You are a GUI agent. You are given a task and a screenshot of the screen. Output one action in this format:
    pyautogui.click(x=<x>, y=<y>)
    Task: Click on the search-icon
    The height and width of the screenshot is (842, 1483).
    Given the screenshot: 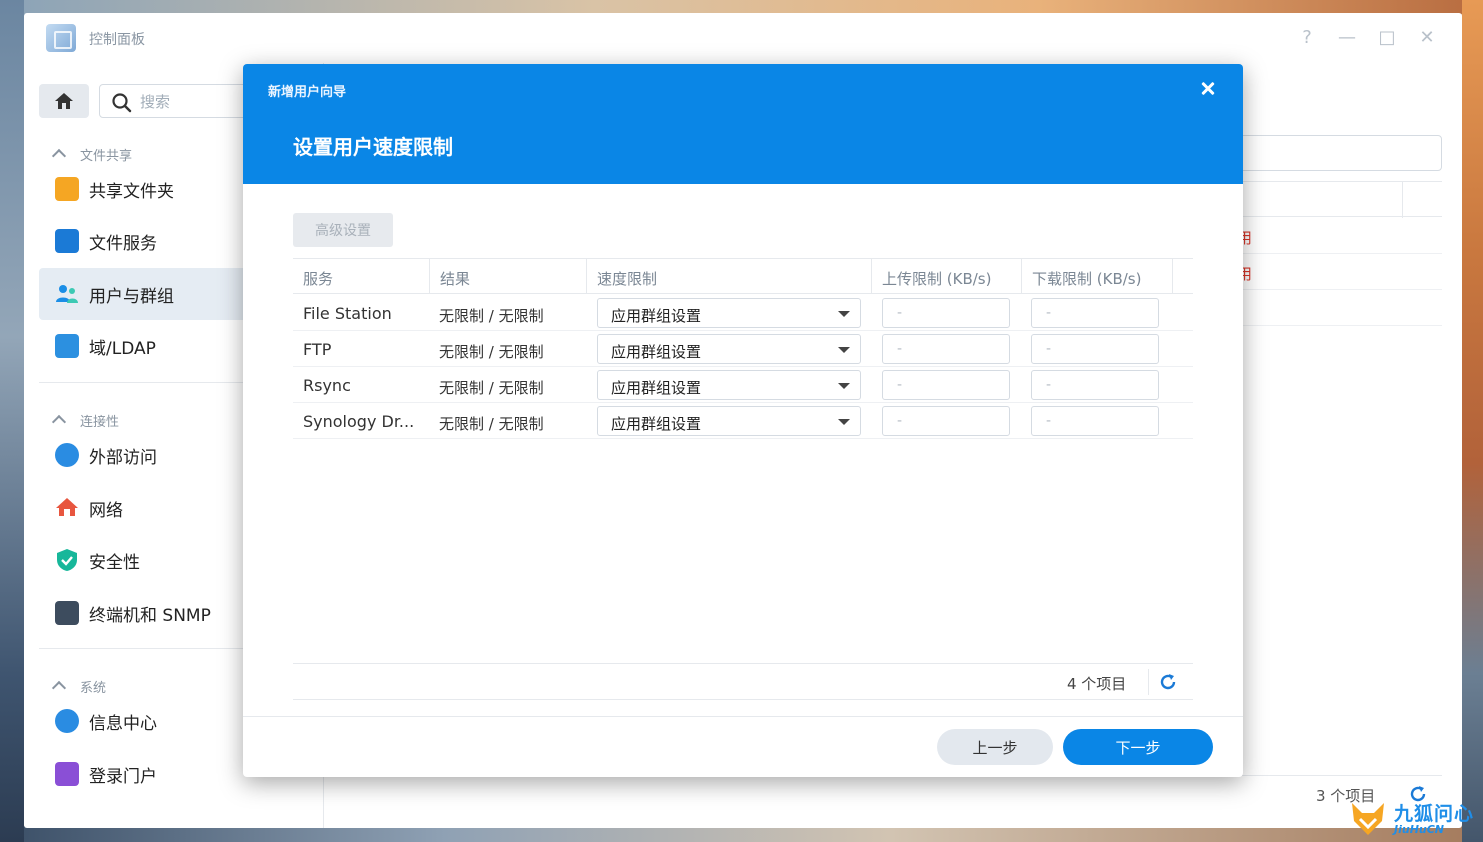 What is the action you would take?
    pyautogui.click(x=122, y=103)
    